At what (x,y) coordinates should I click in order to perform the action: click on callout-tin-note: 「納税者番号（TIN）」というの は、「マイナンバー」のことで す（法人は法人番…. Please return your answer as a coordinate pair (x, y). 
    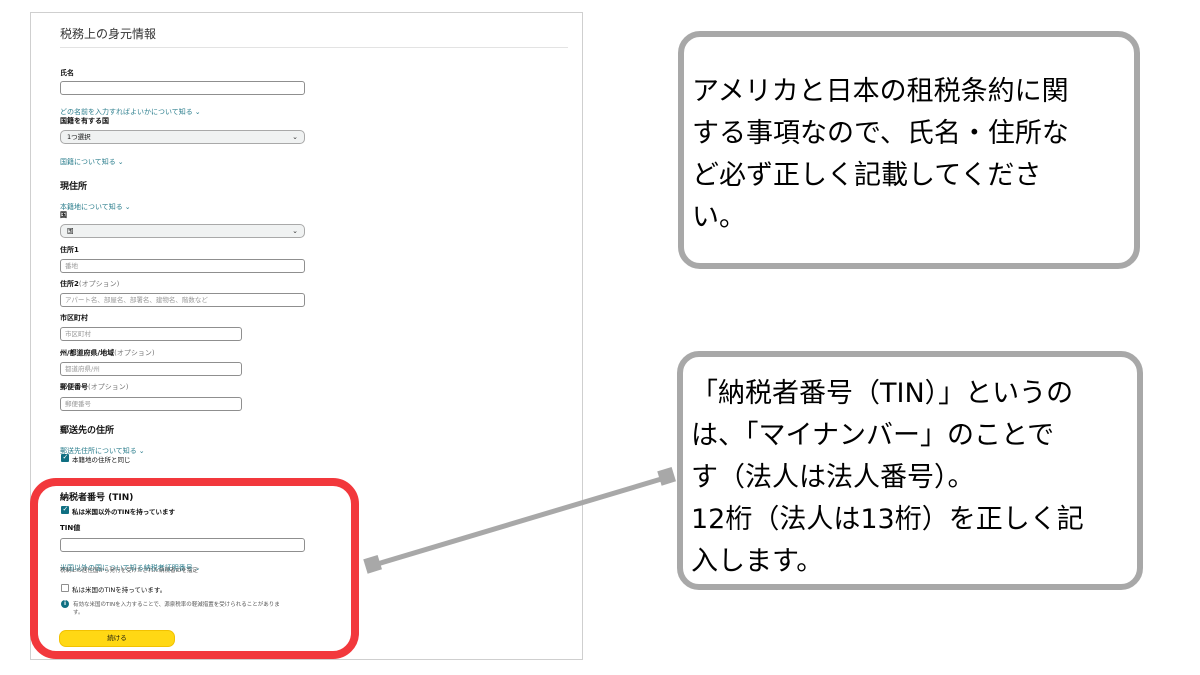
    Looking at the image, I should click on (910, 470).